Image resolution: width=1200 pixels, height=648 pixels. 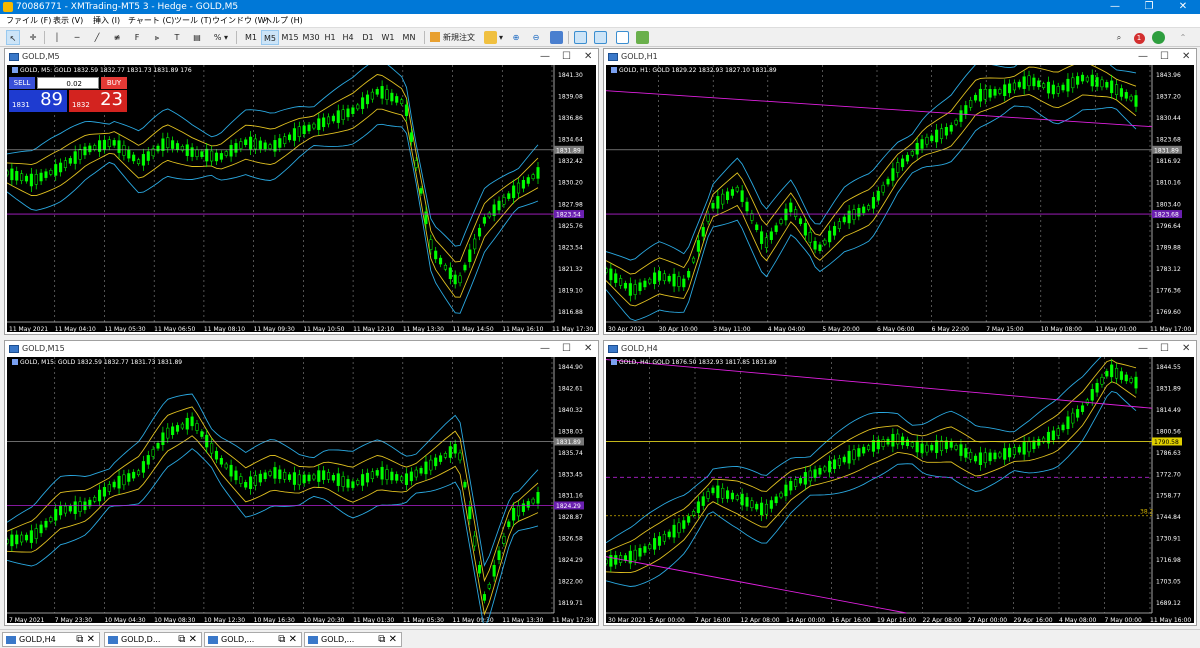 I want to click on pitchfork-icon: ⫸, so click(x=157, y=37).